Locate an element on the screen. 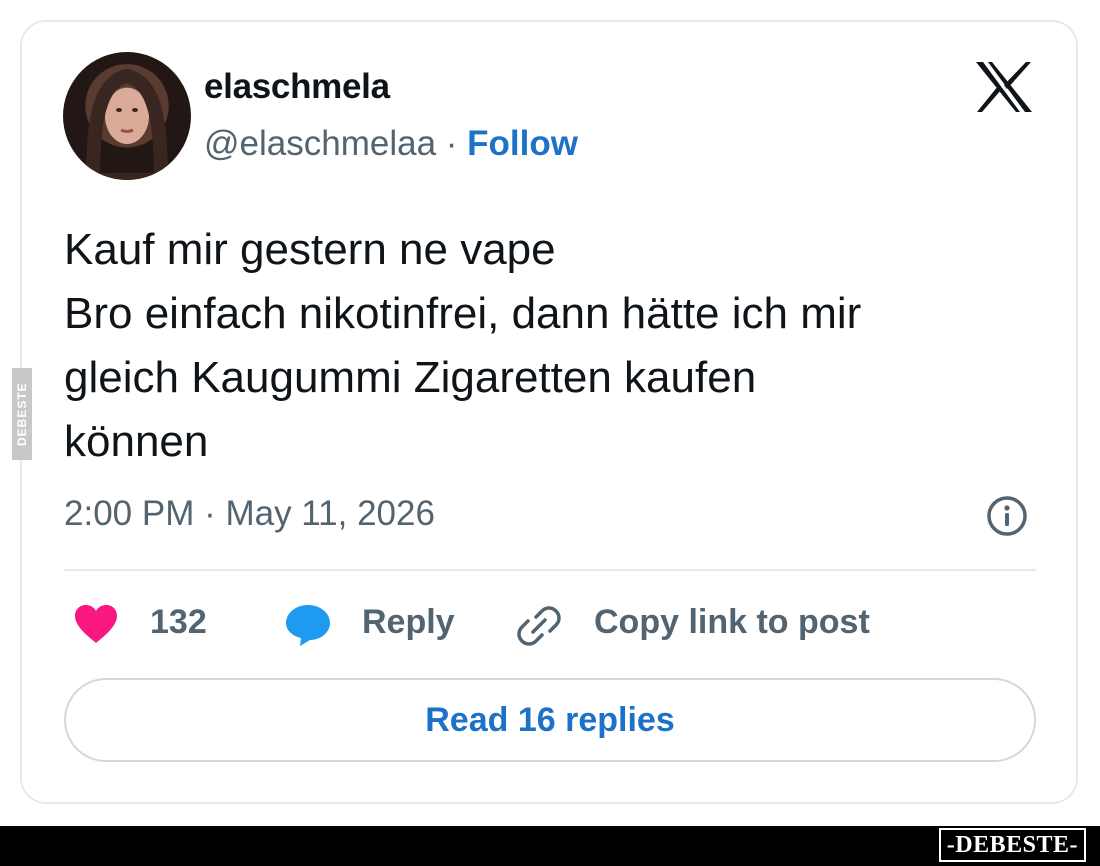 This screenshot has width=1100, height=866. tweet-text-line: gleich Kaugummi Zigaretten kaufen is located at coordinates (410, 377).